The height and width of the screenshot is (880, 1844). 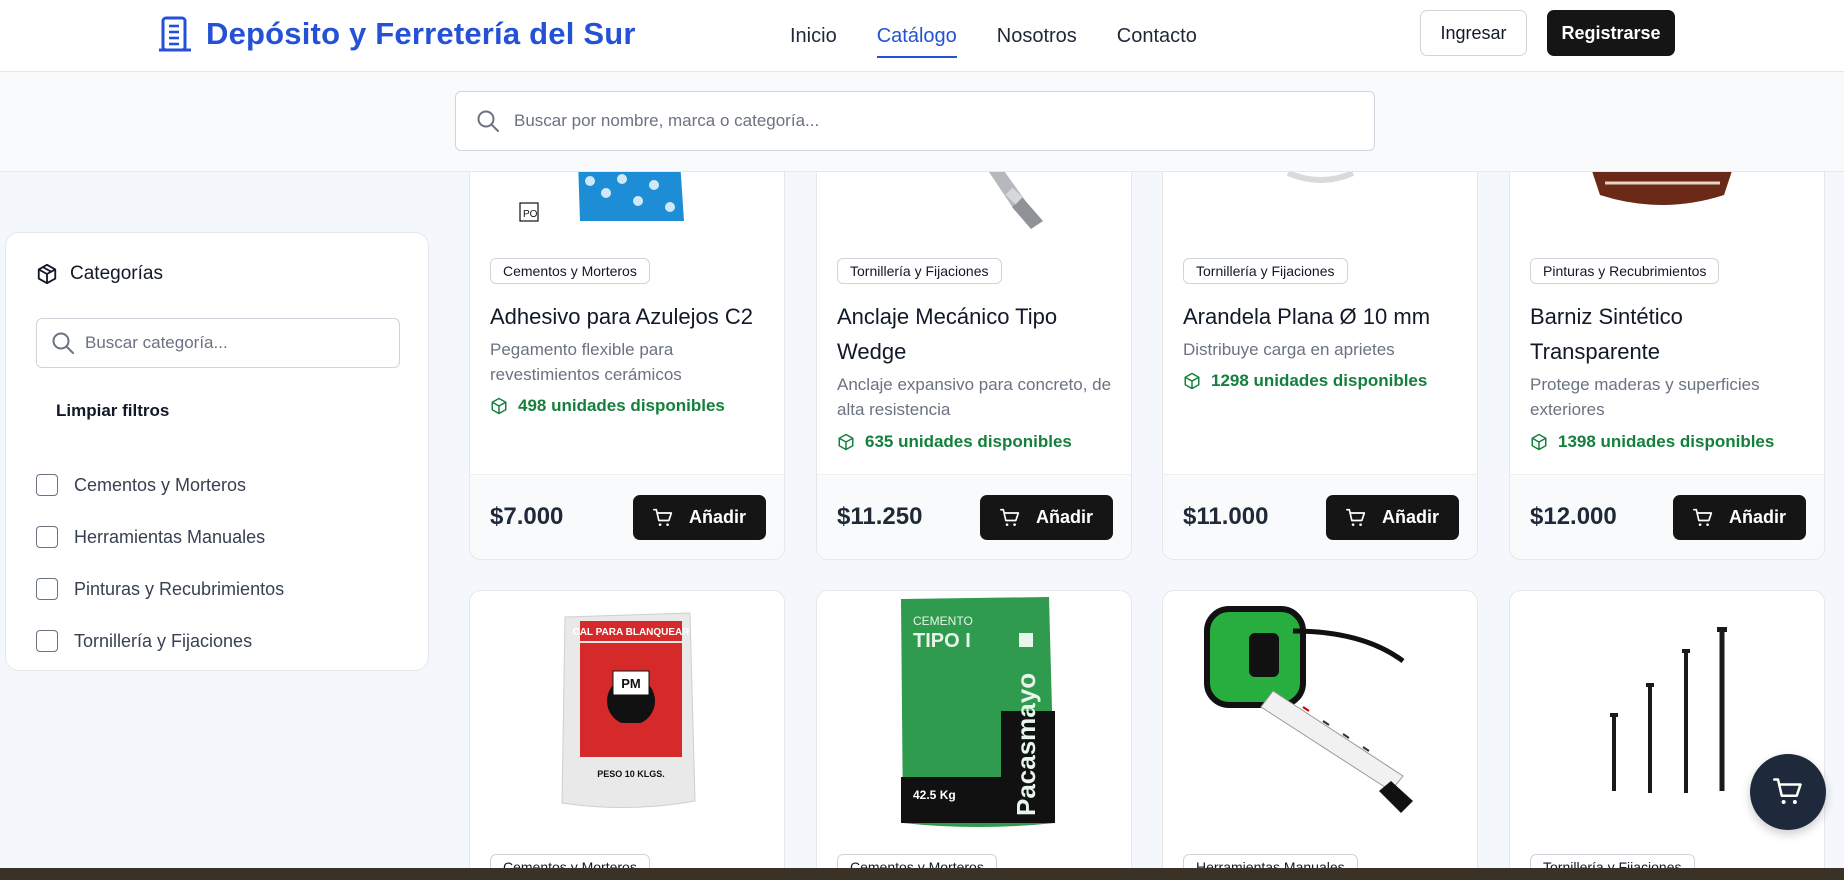 What do you see at coordinates (1320, 516) in the screenshot?
I see `card-footer: $11.000 Añadir` at bounding box center [1320, 516].